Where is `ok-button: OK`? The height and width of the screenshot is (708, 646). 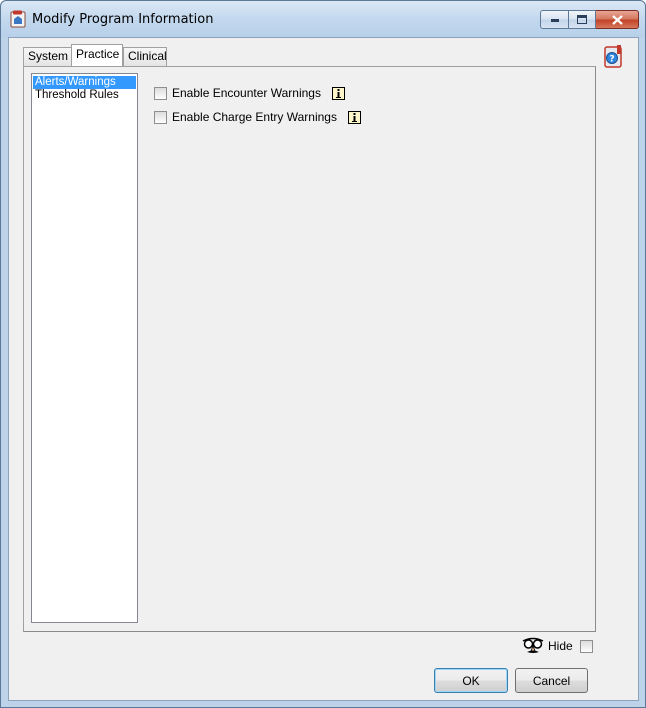 ok-button: OK is located at coordinates (471, 680).